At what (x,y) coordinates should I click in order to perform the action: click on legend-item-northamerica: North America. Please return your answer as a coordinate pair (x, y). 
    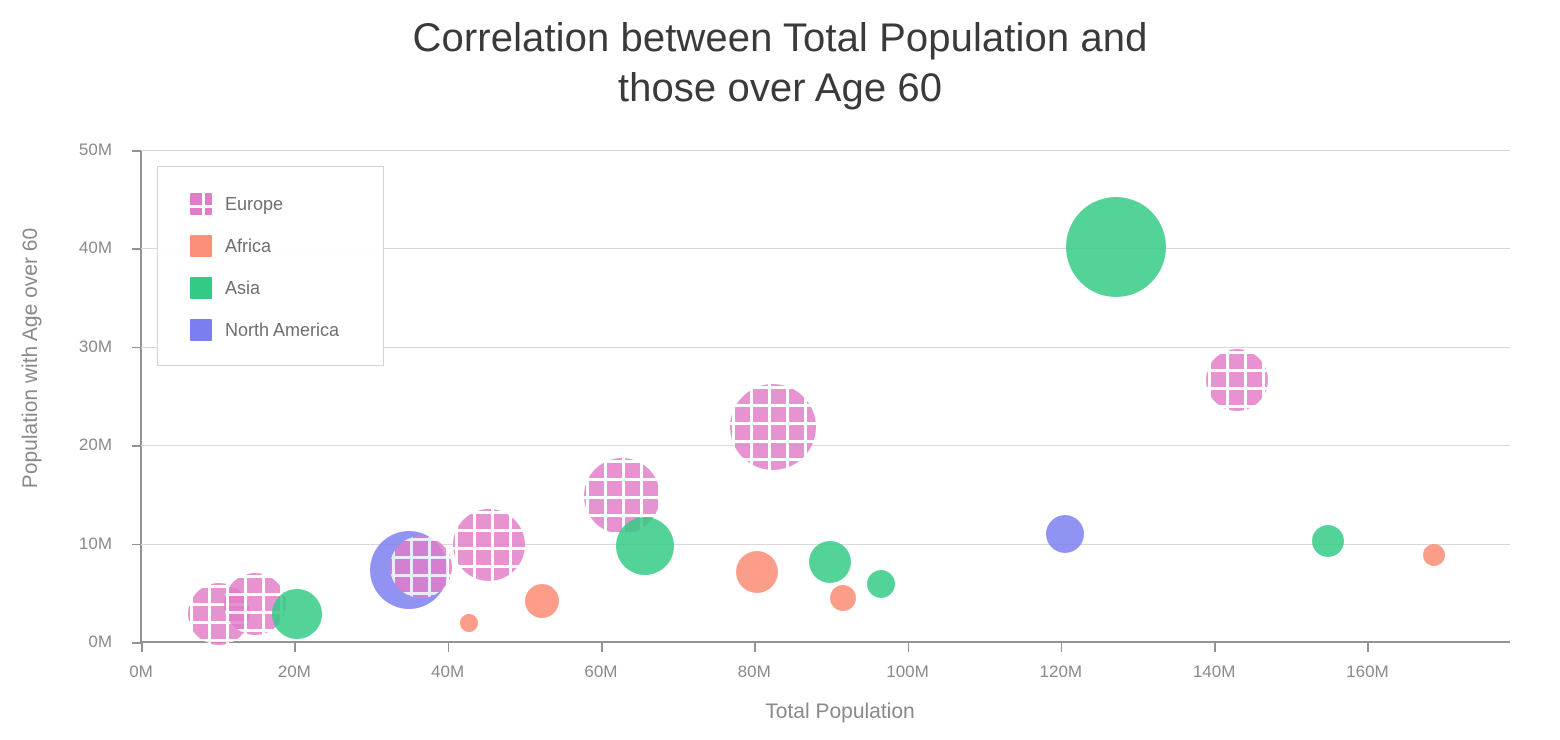
    Looking at the image, I should click on (264, 330).